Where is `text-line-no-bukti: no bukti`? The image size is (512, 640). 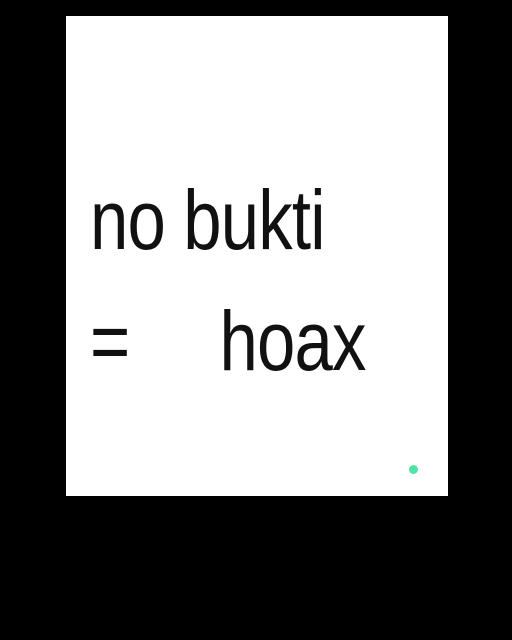 text-line-no-bukti: no bukti is located at coordinates (208, 220).